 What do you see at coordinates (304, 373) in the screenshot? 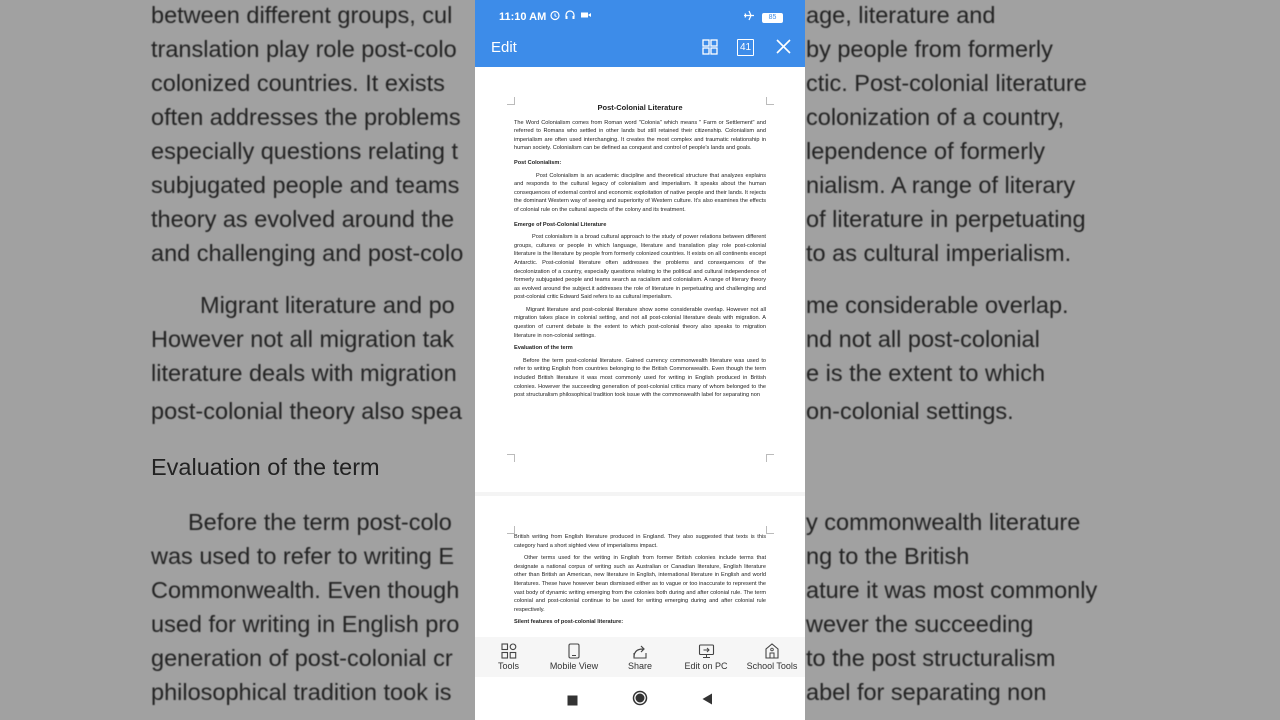
I see `bg-line: literature deals with migration` at bounding box center [304, 373].